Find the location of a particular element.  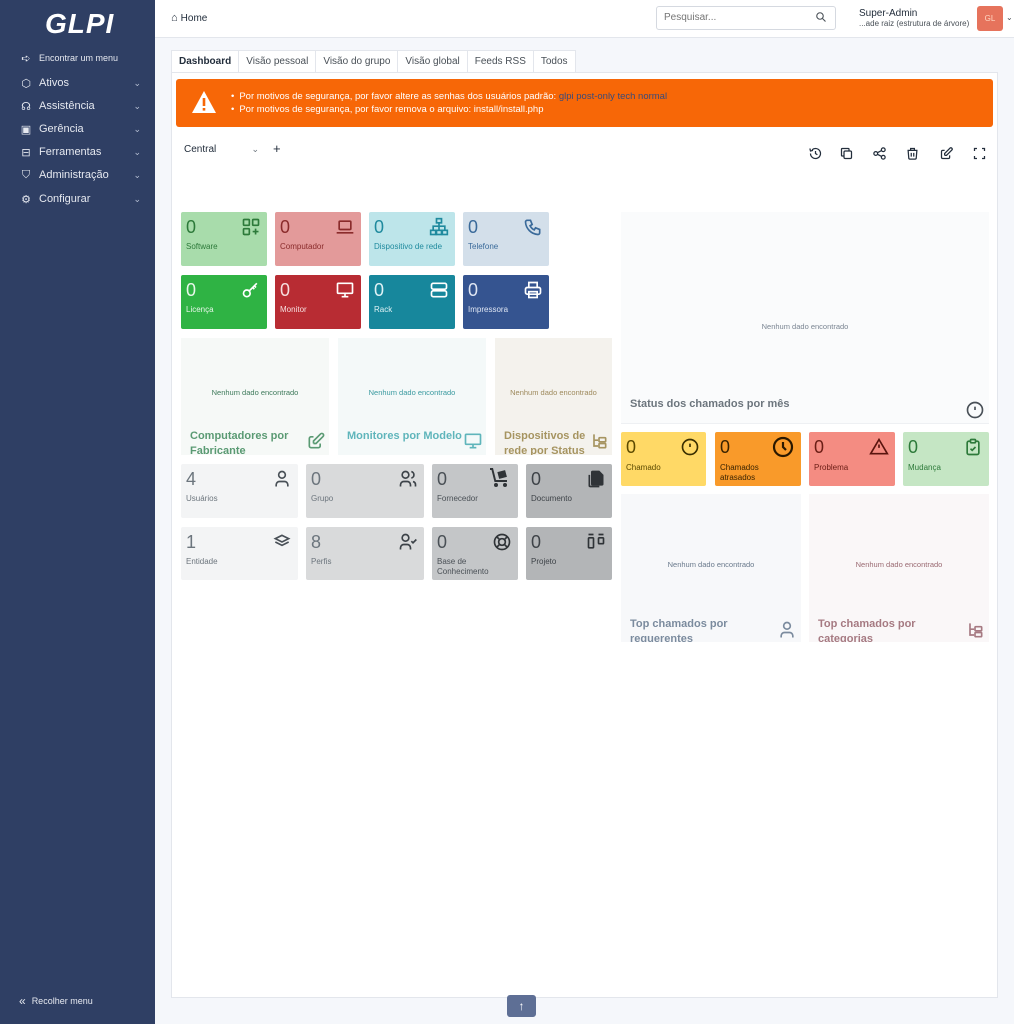

tile-rack: 0 Rack is located at coordinates (412, 302).